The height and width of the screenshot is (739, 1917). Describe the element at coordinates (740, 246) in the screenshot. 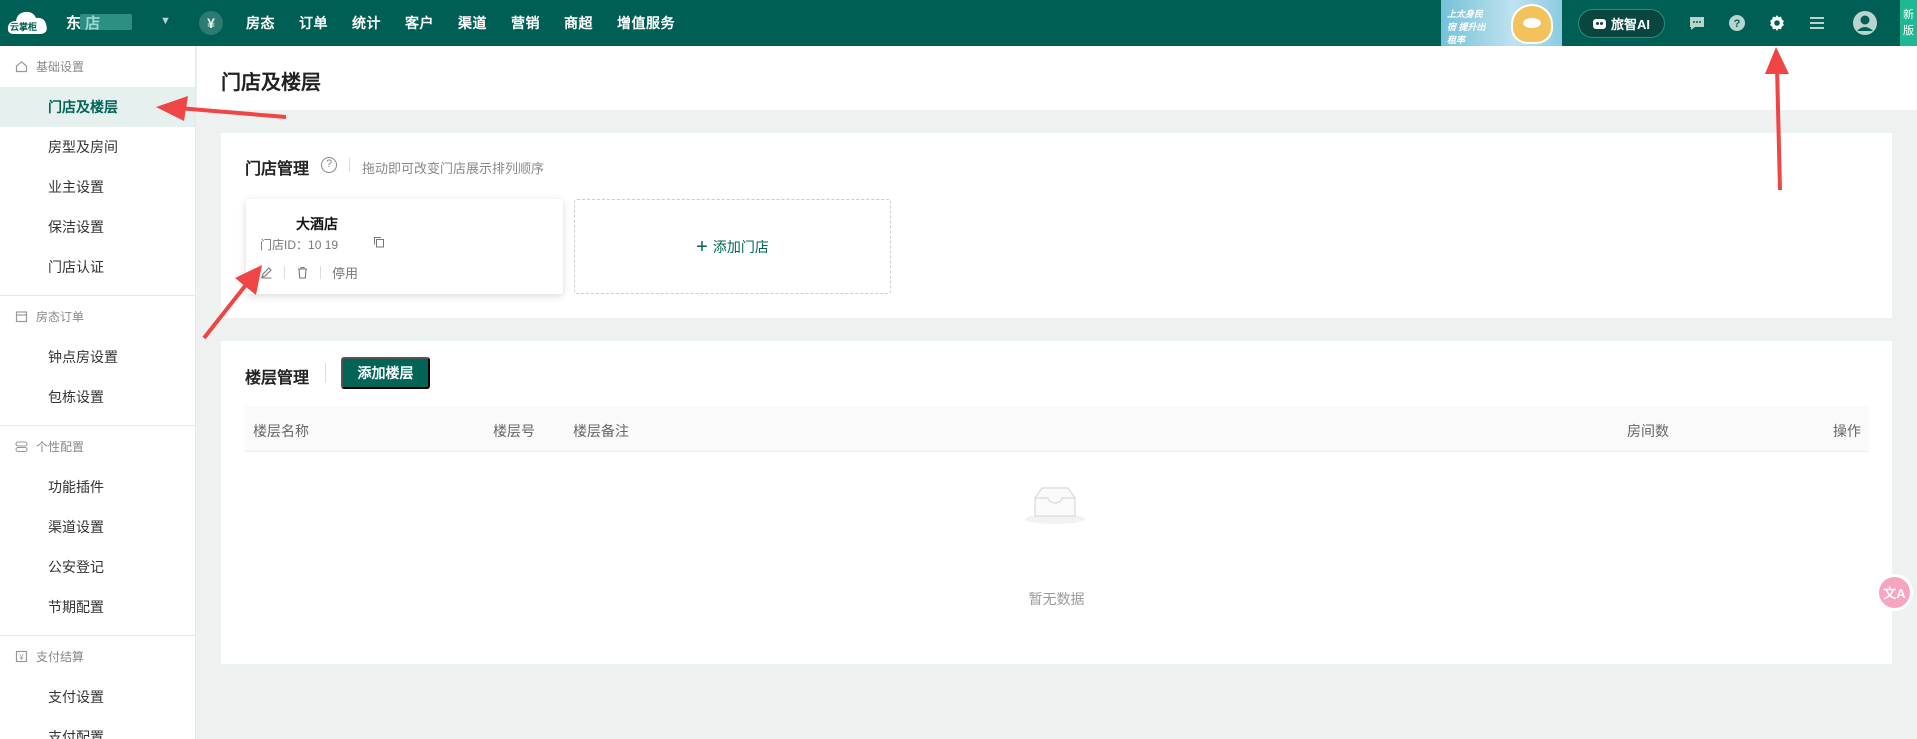

I see `add-store-label: 添加门店` at that location.